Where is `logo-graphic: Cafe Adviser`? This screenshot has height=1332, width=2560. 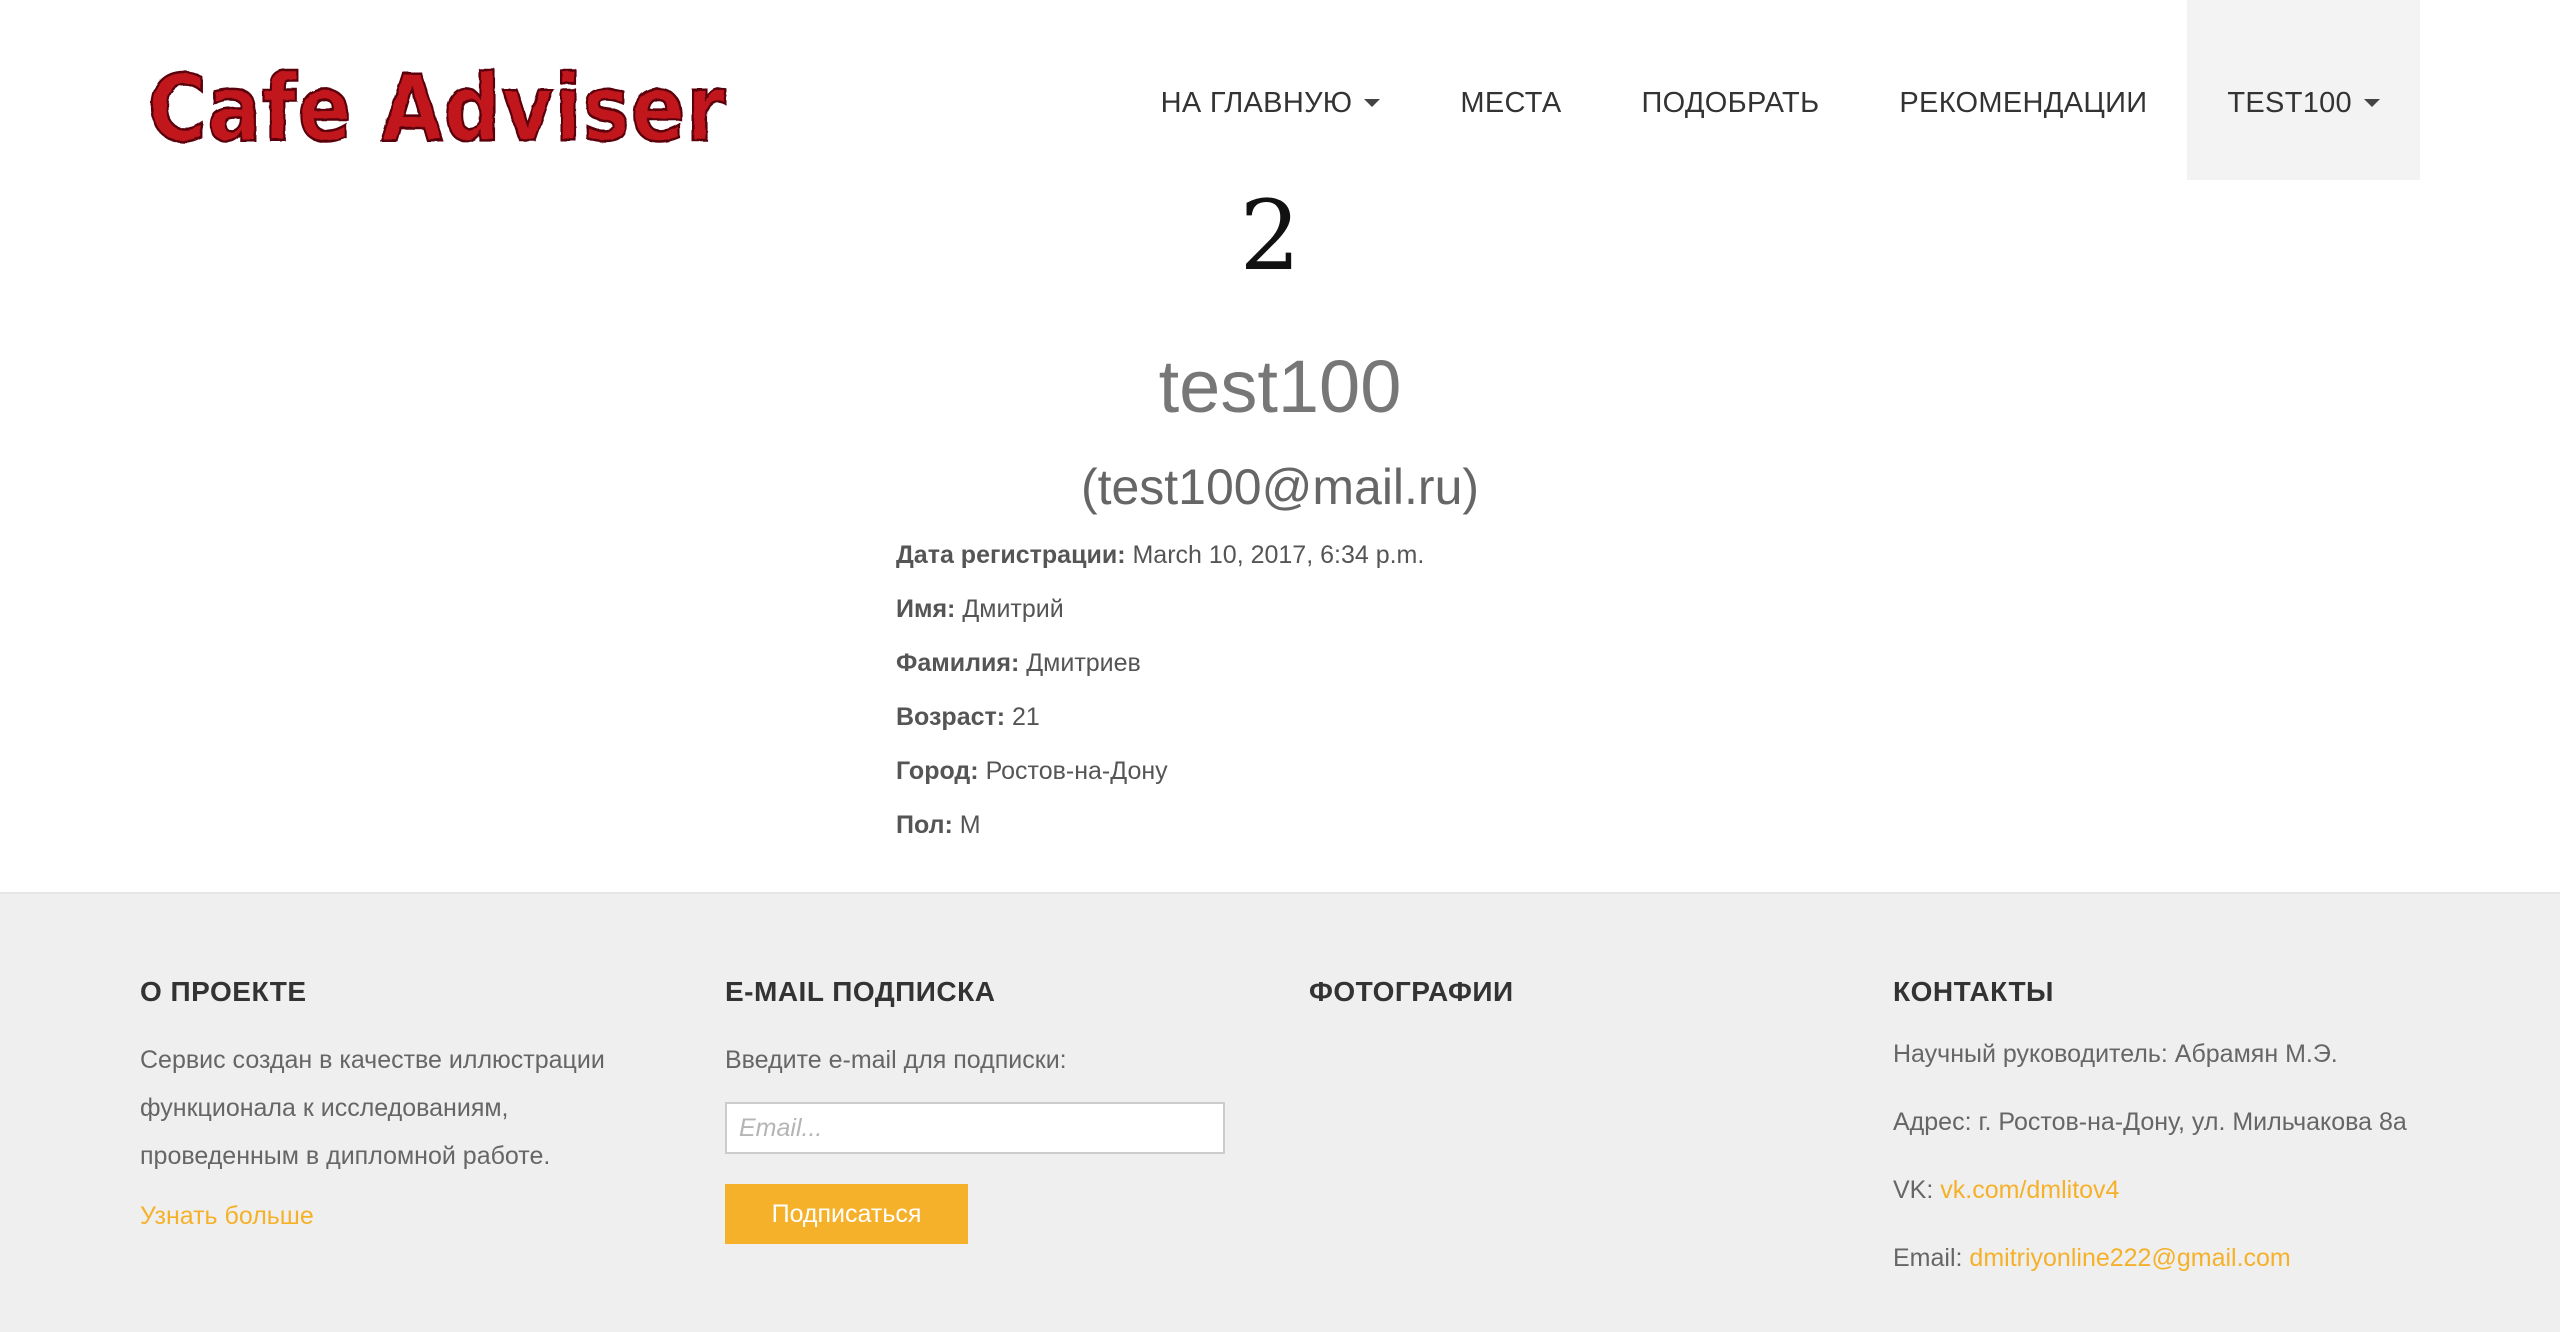 logo-graphic: Cafe Adviser is located at coordinates (437, 109).